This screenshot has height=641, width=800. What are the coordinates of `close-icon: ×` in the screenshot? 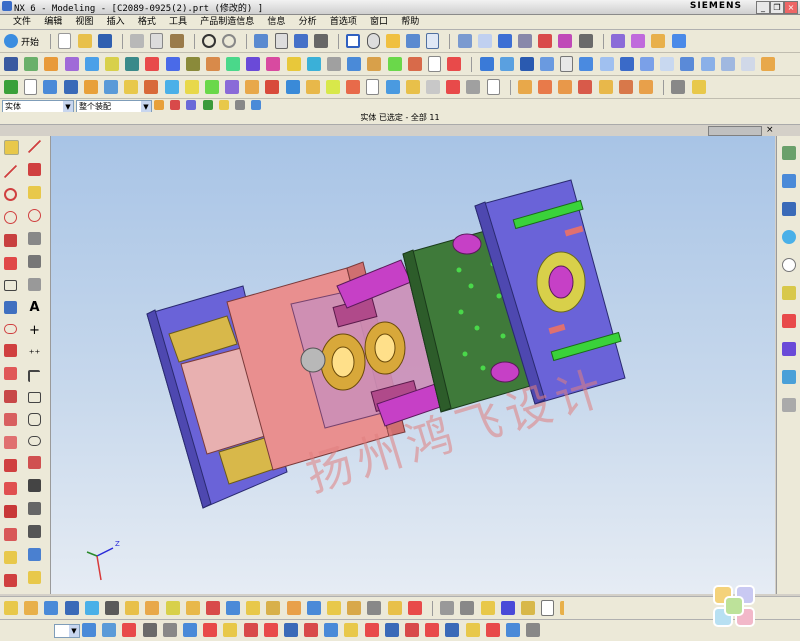 It's located at (770, 130).